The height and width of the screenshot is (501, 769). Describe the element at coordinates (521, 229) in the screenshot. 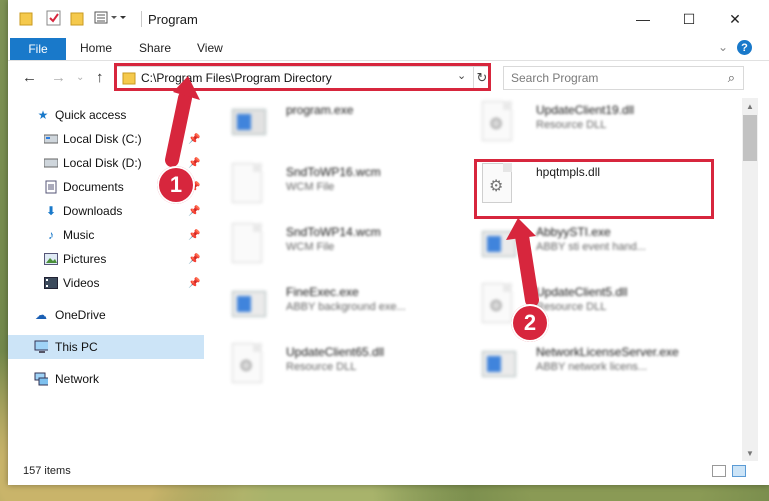

I see `arrow-2-head` at that location.